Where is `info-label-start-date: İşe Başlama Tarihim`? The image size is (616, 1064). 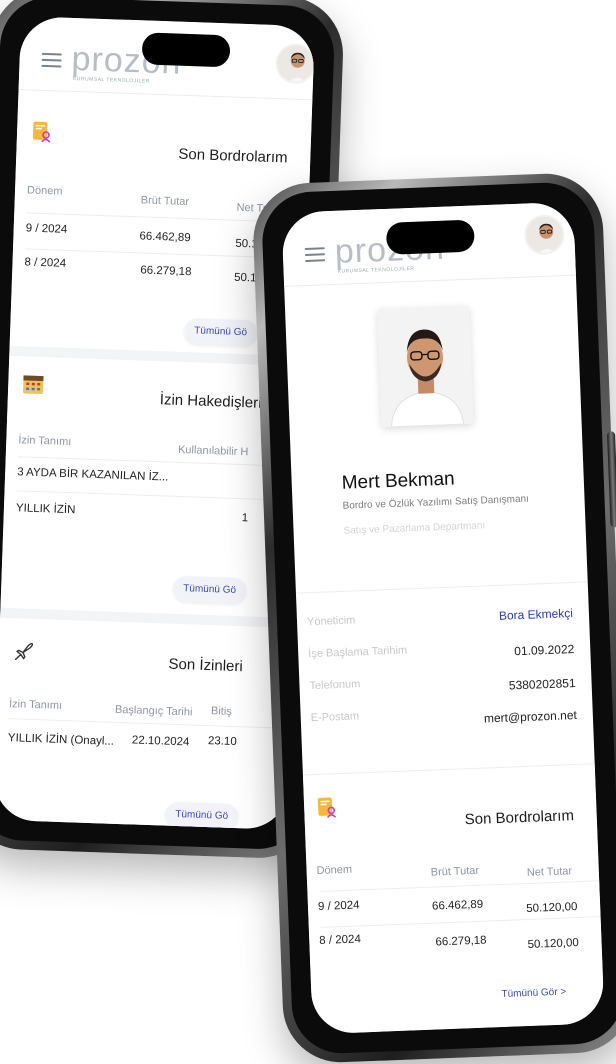 info-label-start-date: İşe Başlama Tarihim is located at coordinates (357, 652).